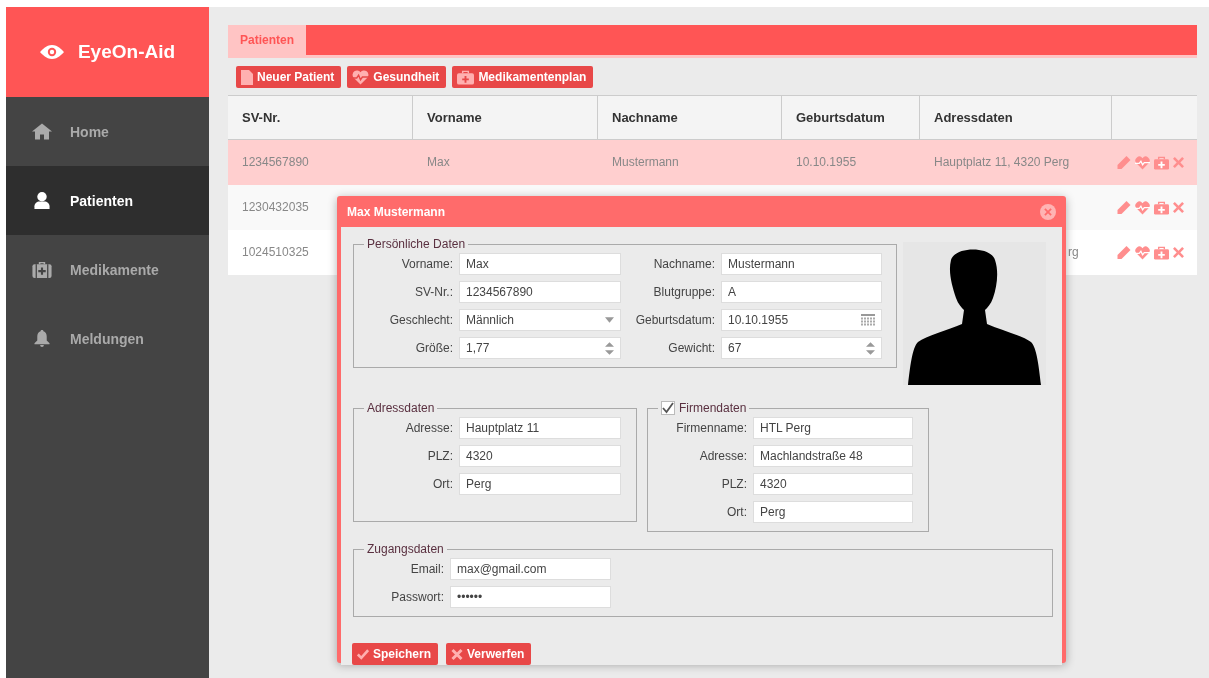  I want to click on field-label: Blutgruppe:, so click(684, 292).